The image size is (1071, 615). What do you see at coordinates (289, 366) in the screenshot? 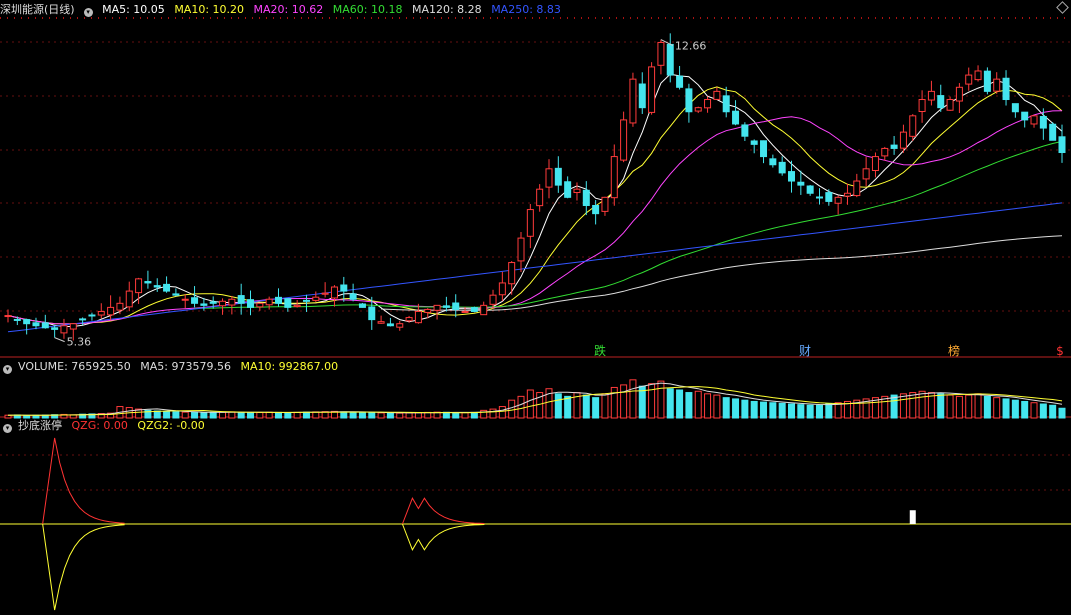
I see `volume-ma10-label: MA10: 992867.00` at bounding box center [289, 366].